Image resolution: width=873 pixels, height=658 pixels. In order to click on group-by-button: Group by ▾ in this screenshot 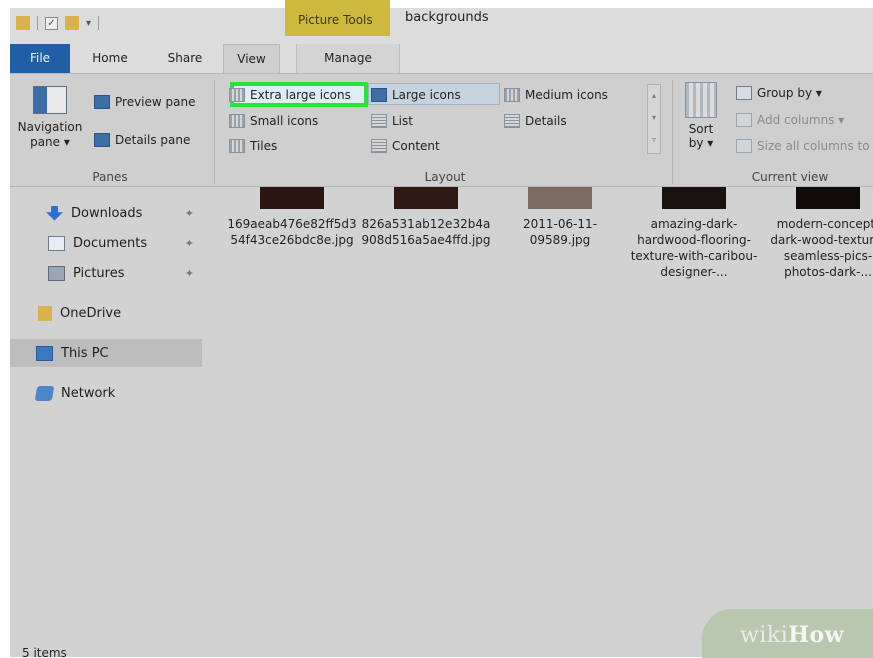, I will do `click(779, 93)`.